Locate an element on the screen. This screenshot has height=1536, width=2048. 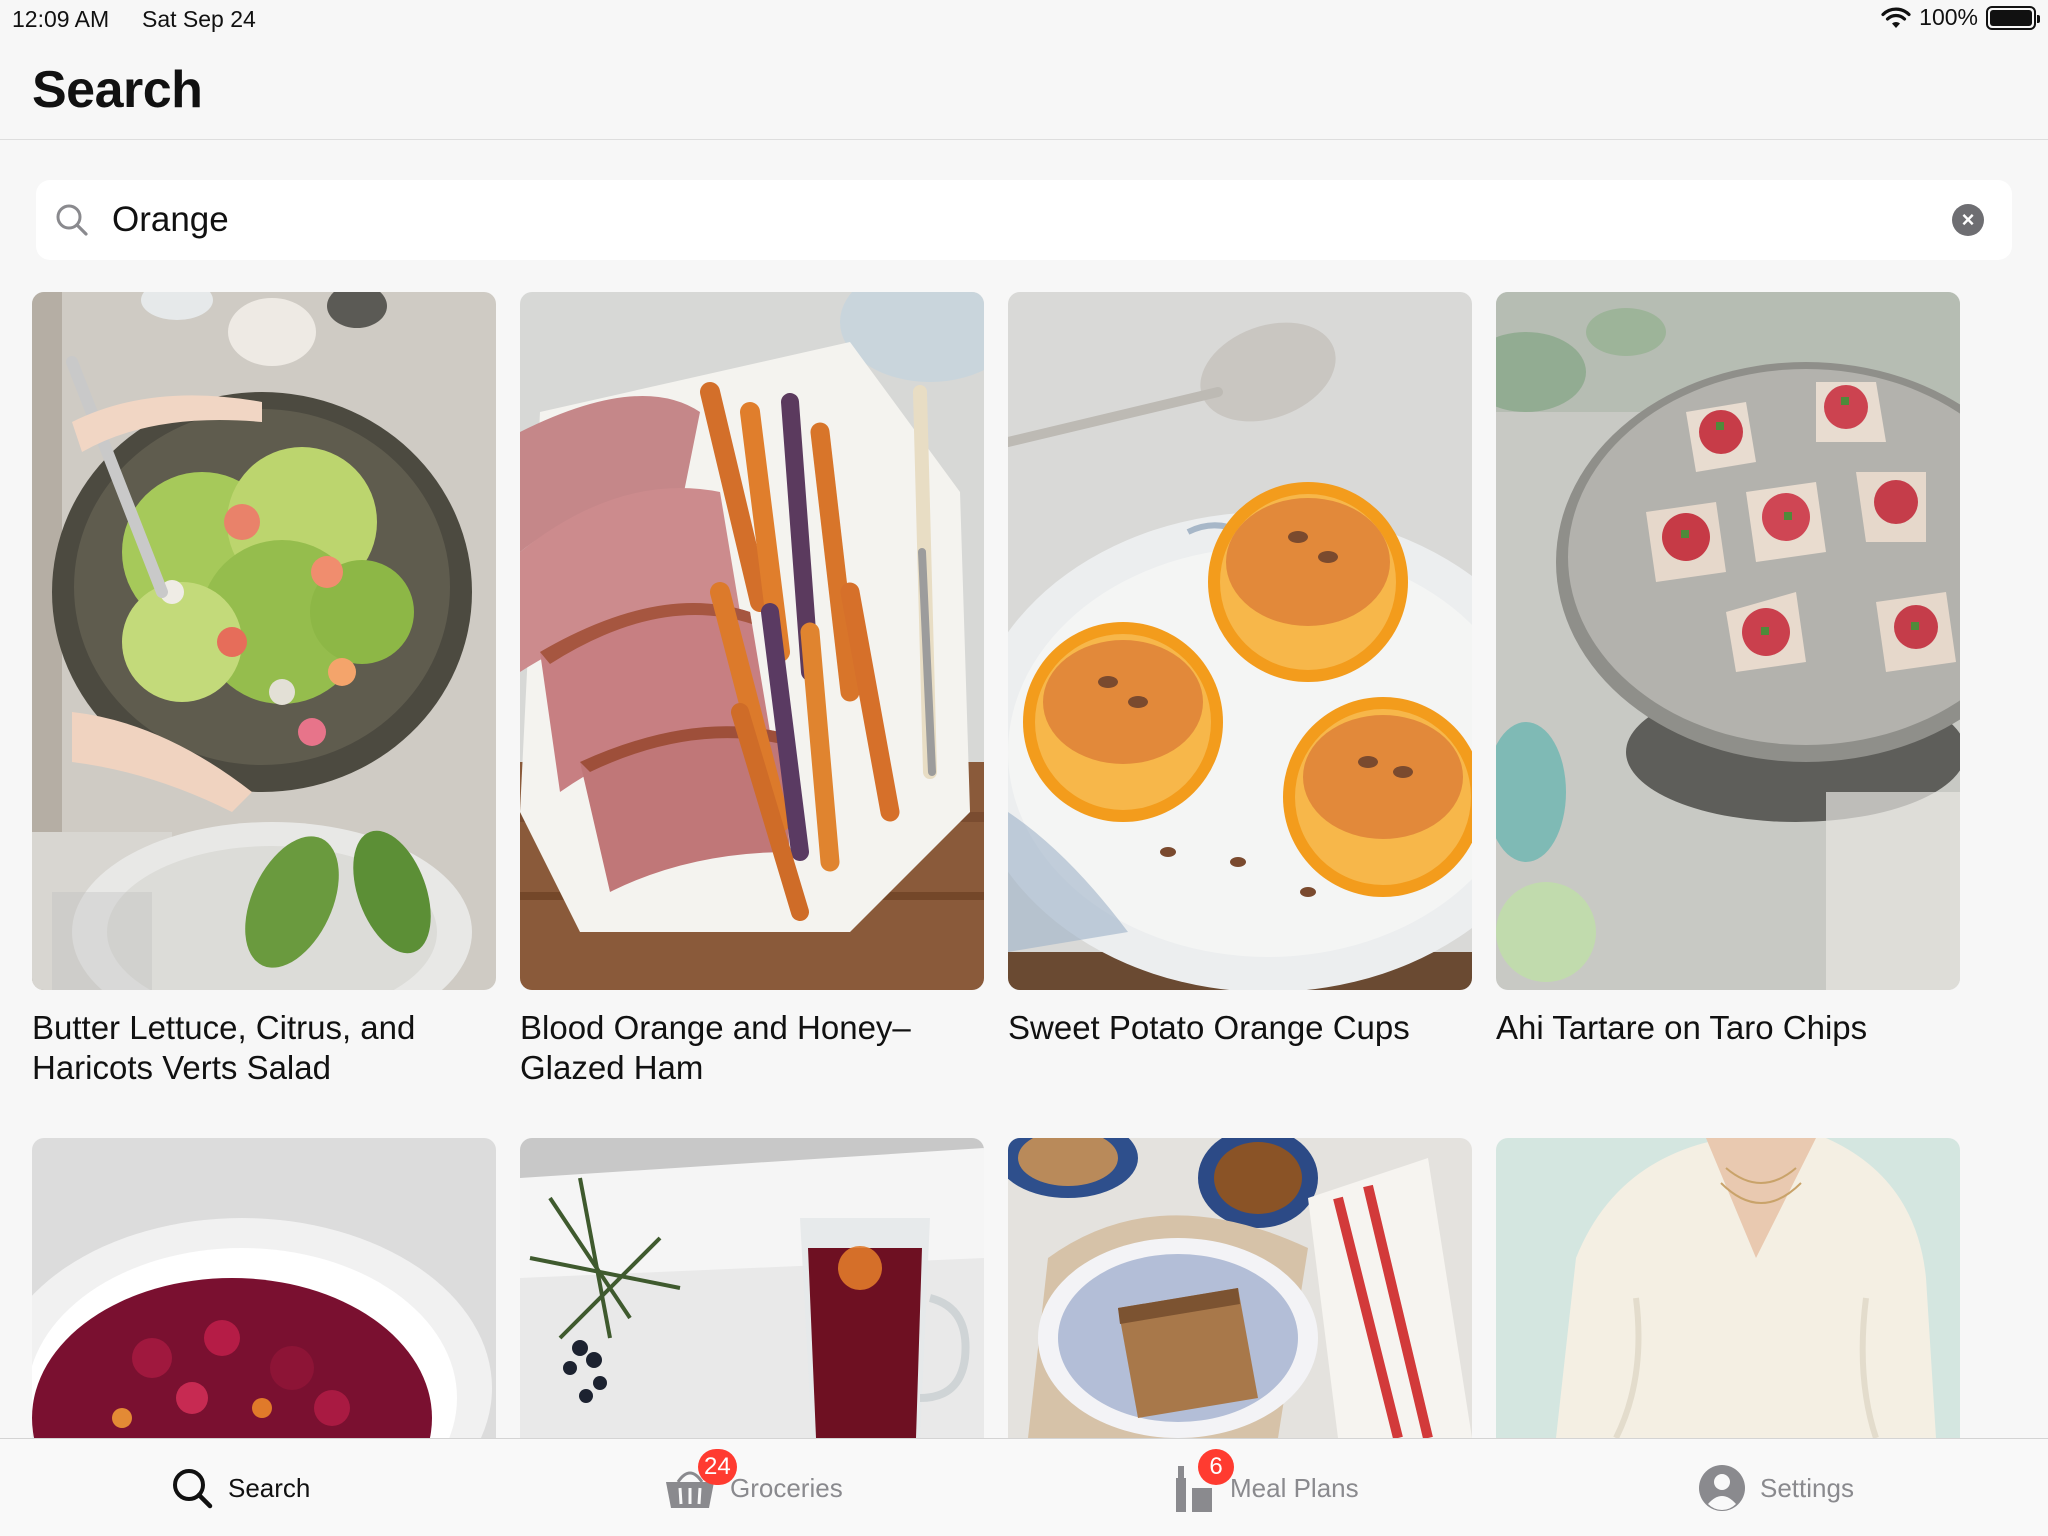
battery-icon is located at coordinates (2013, 17).